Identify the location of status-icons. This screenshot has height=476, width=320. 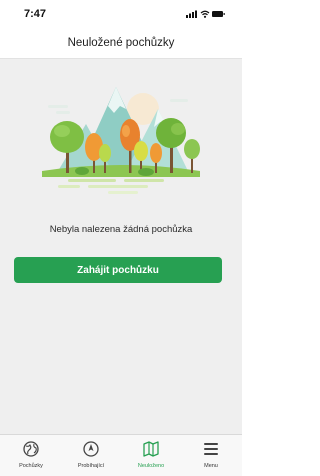
(205, 14).